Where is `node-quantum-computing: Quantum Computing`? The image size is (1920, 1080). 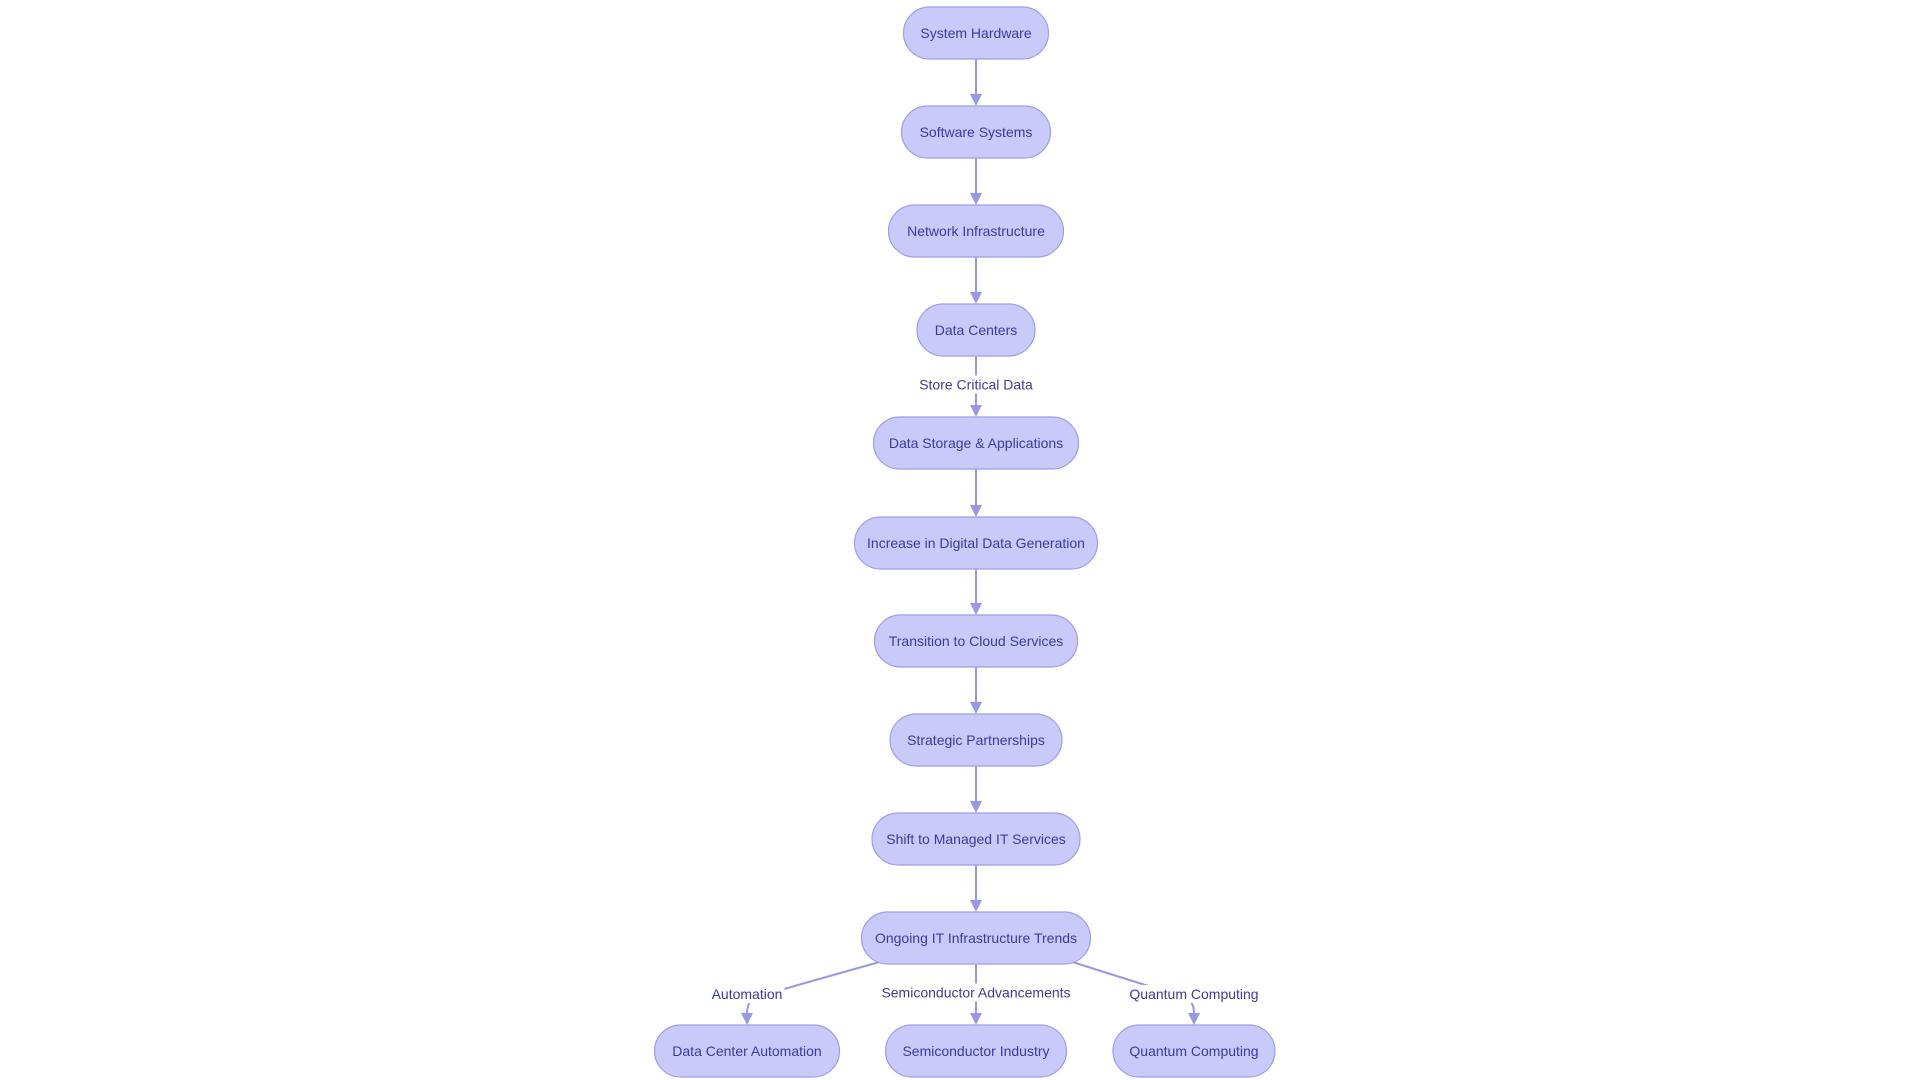
node-quantum-computing: Quantum Computing is located at coordinates (1194, 1051).